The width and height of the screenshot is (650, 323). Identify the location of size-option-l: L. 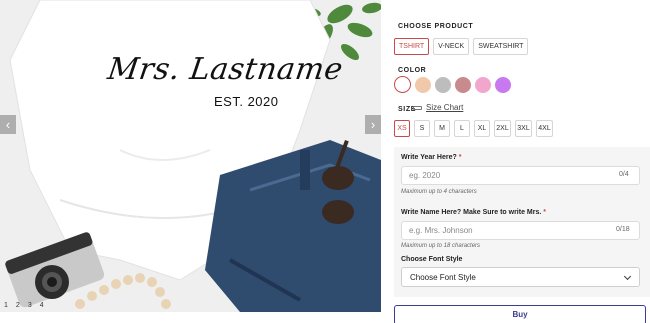
(462, 128).